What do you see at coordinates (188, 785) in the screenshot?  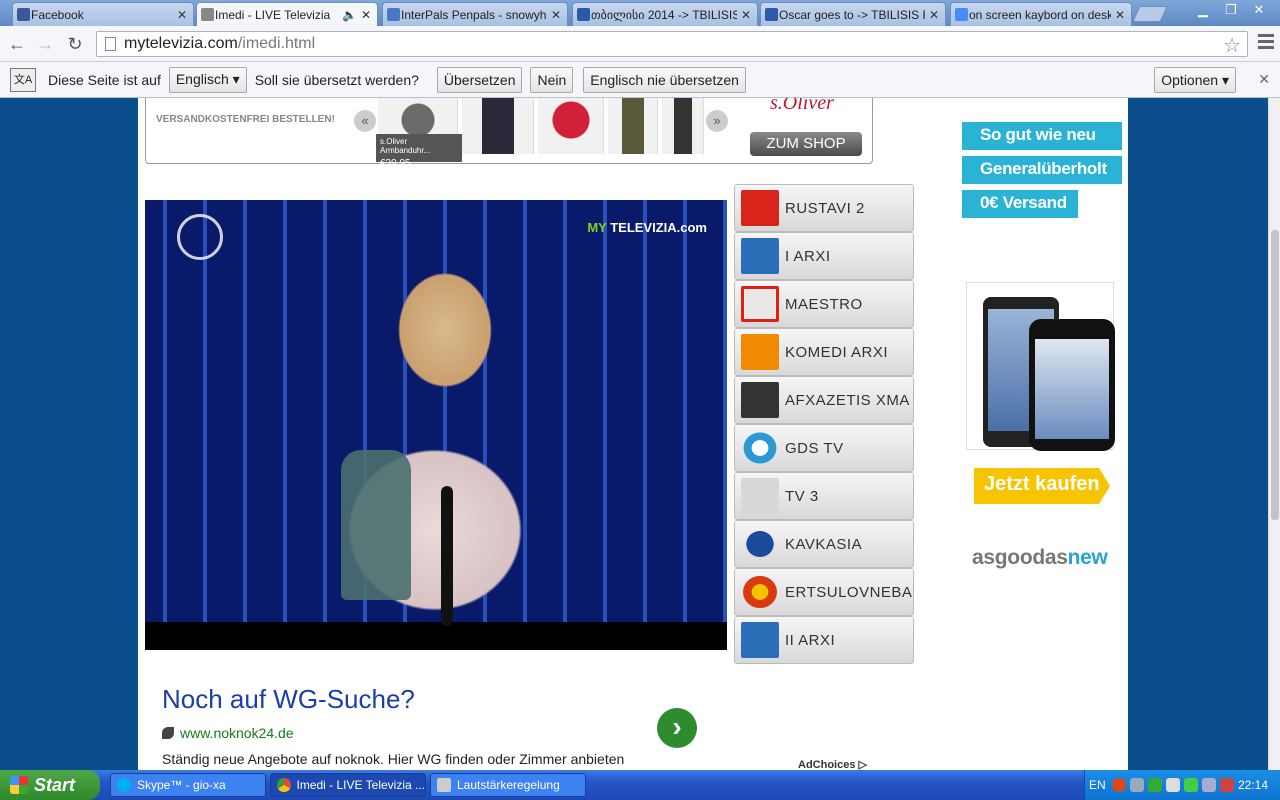 I see `taskbar-skype: Skype™ - gio-xa` at bounding box center [188, 785].